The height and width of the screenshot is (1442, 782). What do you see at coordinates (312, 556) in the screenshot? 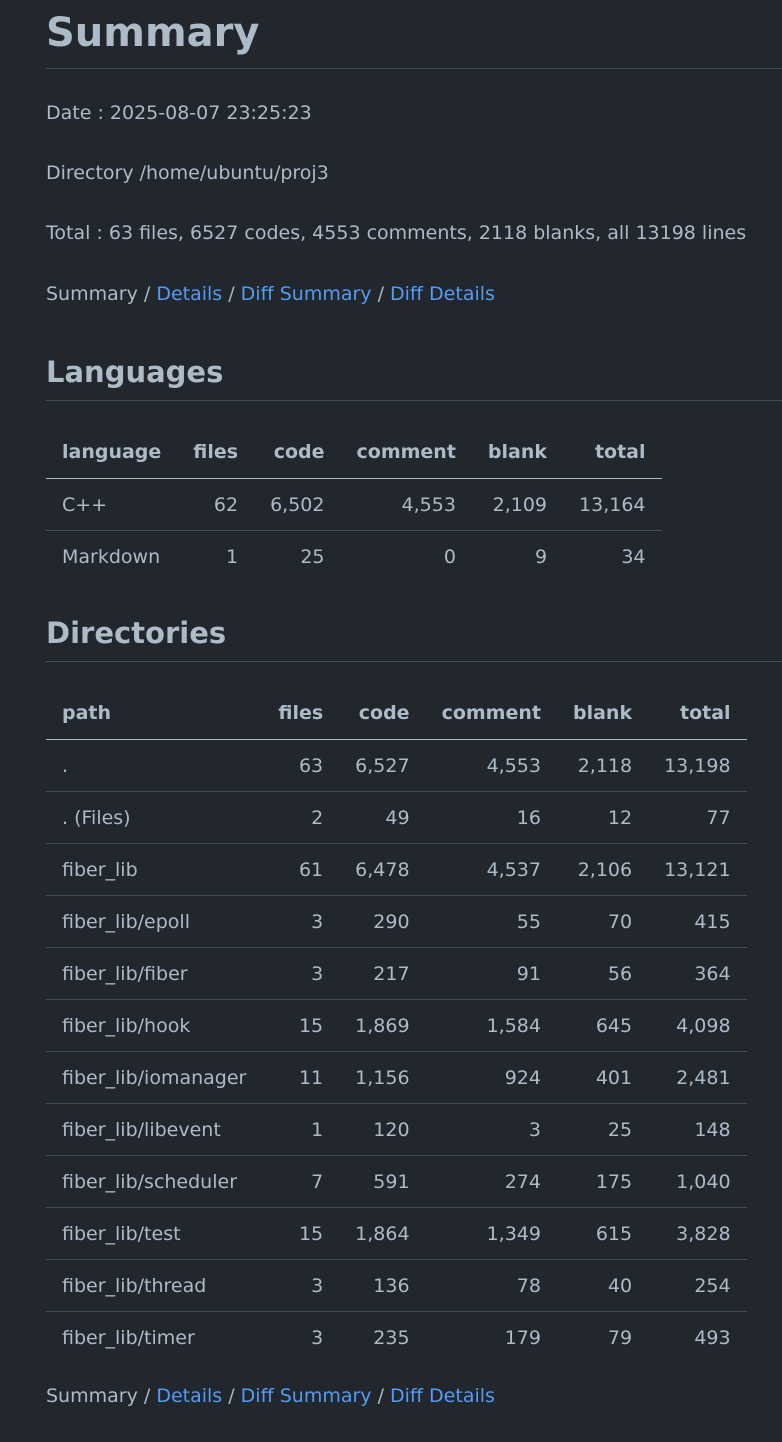
I see `numeric-cell: 25` at bounding box center [312, 556].